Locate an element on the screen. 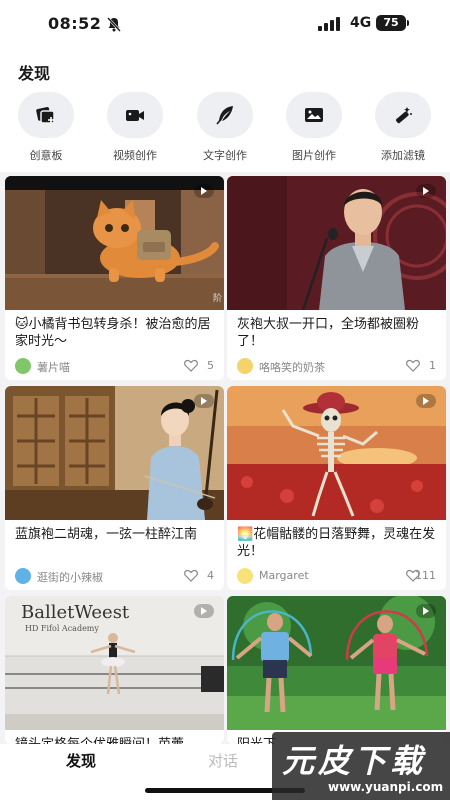  card-meta: 咯咯笑的奶茶 1 is located at coordinates (336, 366).